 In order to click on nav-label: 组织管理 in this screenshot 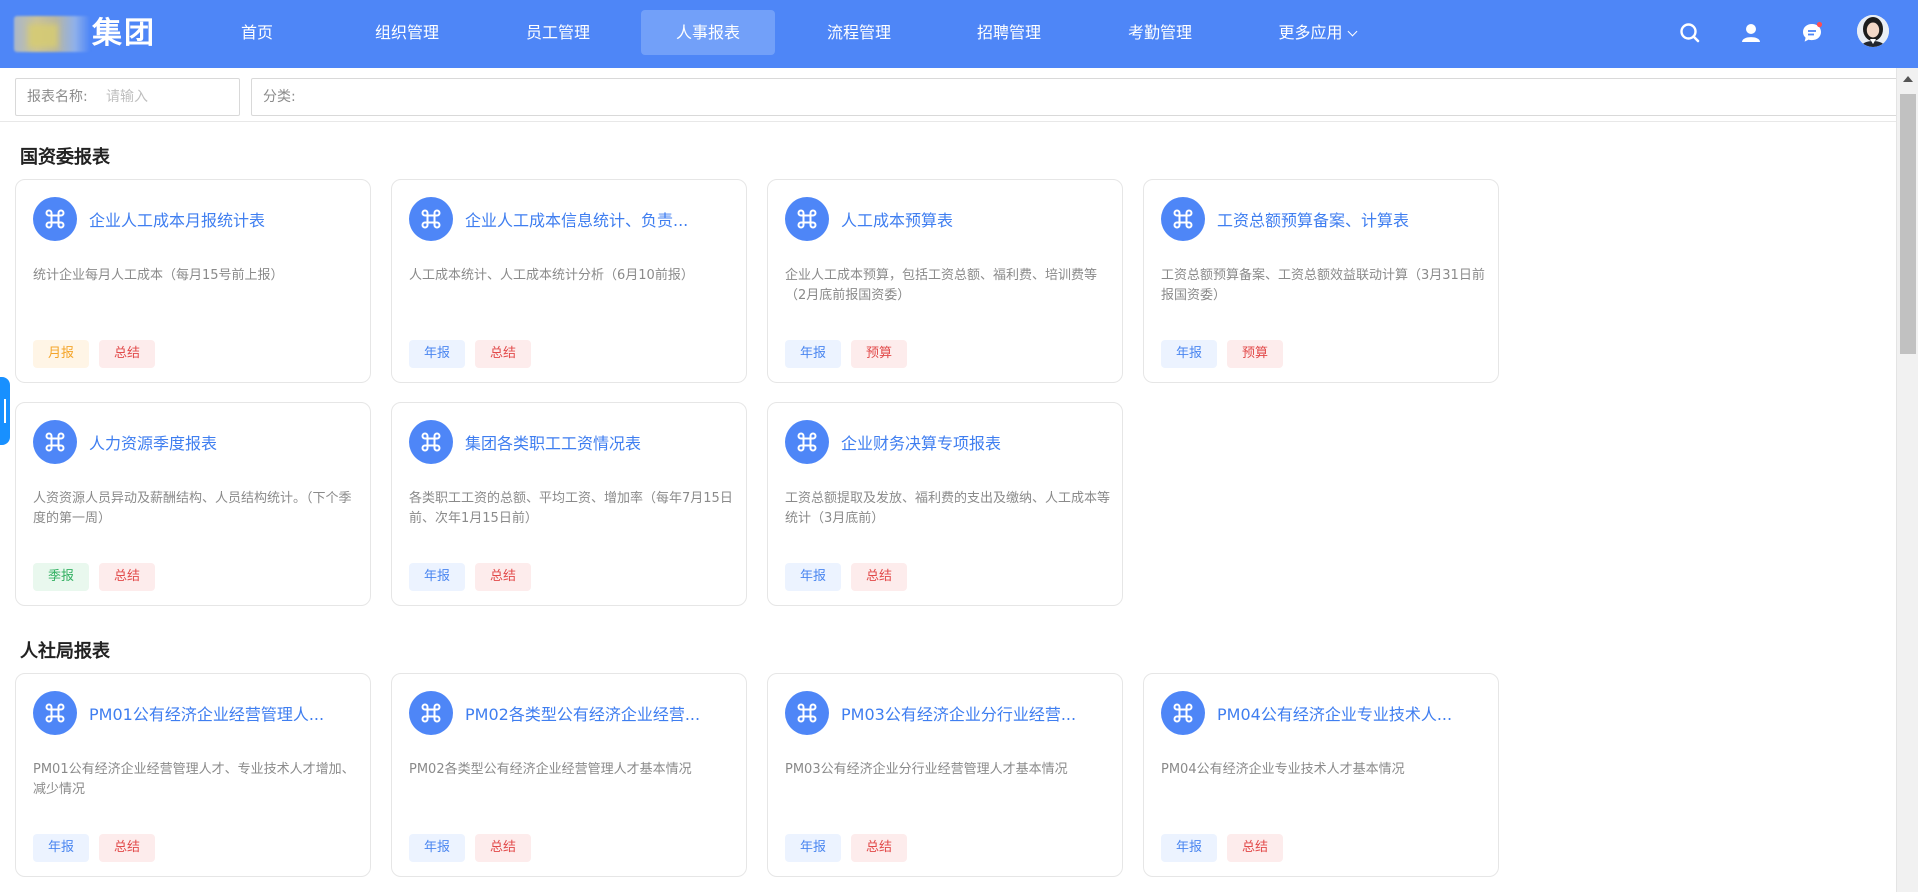, I will do `click(406, 32)`.